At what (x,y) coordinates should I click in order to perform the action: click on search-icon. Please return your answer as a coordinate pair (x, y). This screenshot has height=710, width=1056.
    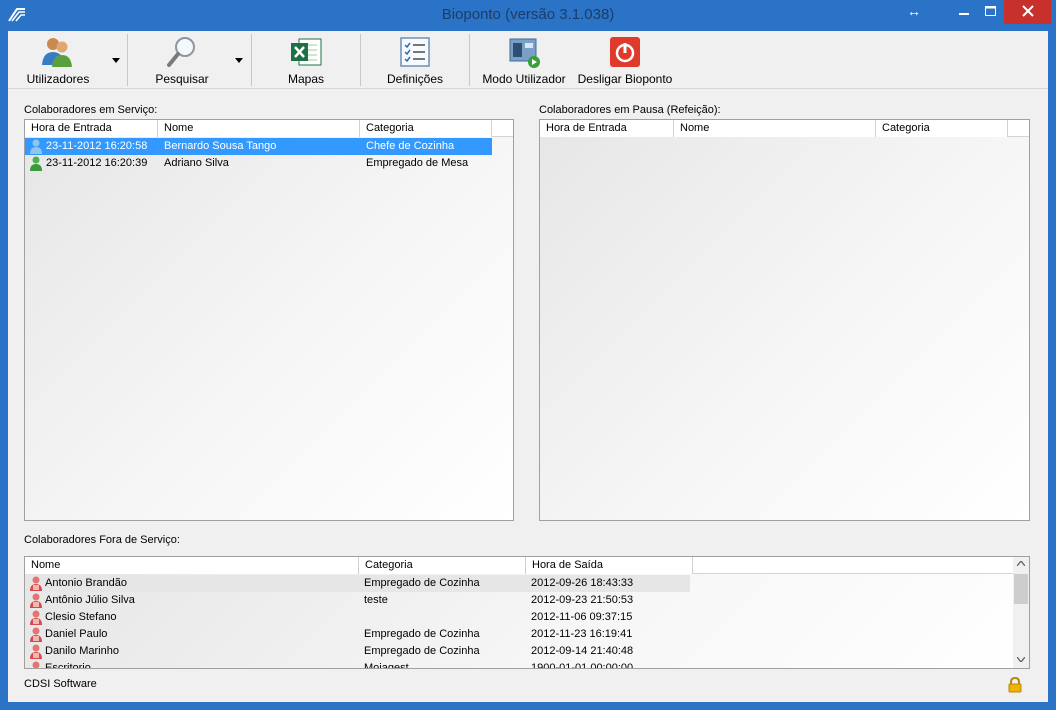
    Looking at the image, I should click on (181, 52).